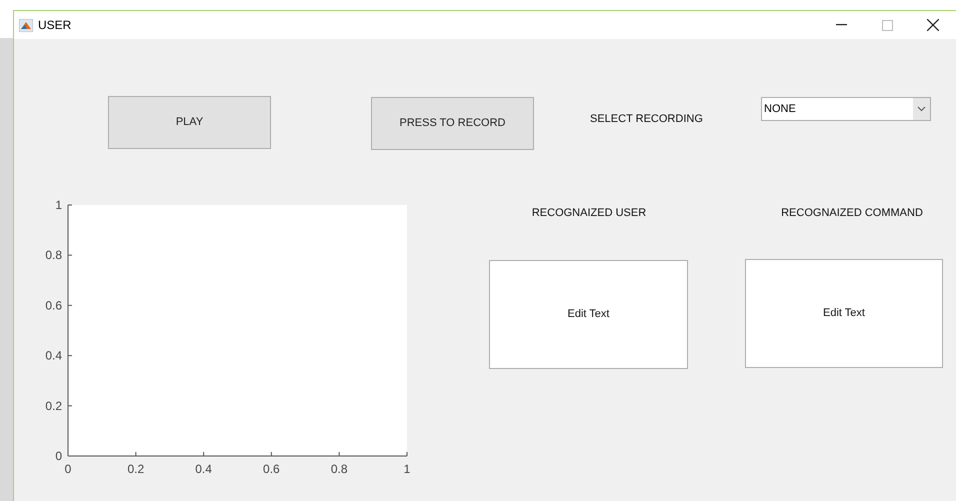  What do you see at coordinates (852, 213) in the screenshot?
I see `output-label: RECOGNAIZED COMMAND` at bounding box center [852, 213].